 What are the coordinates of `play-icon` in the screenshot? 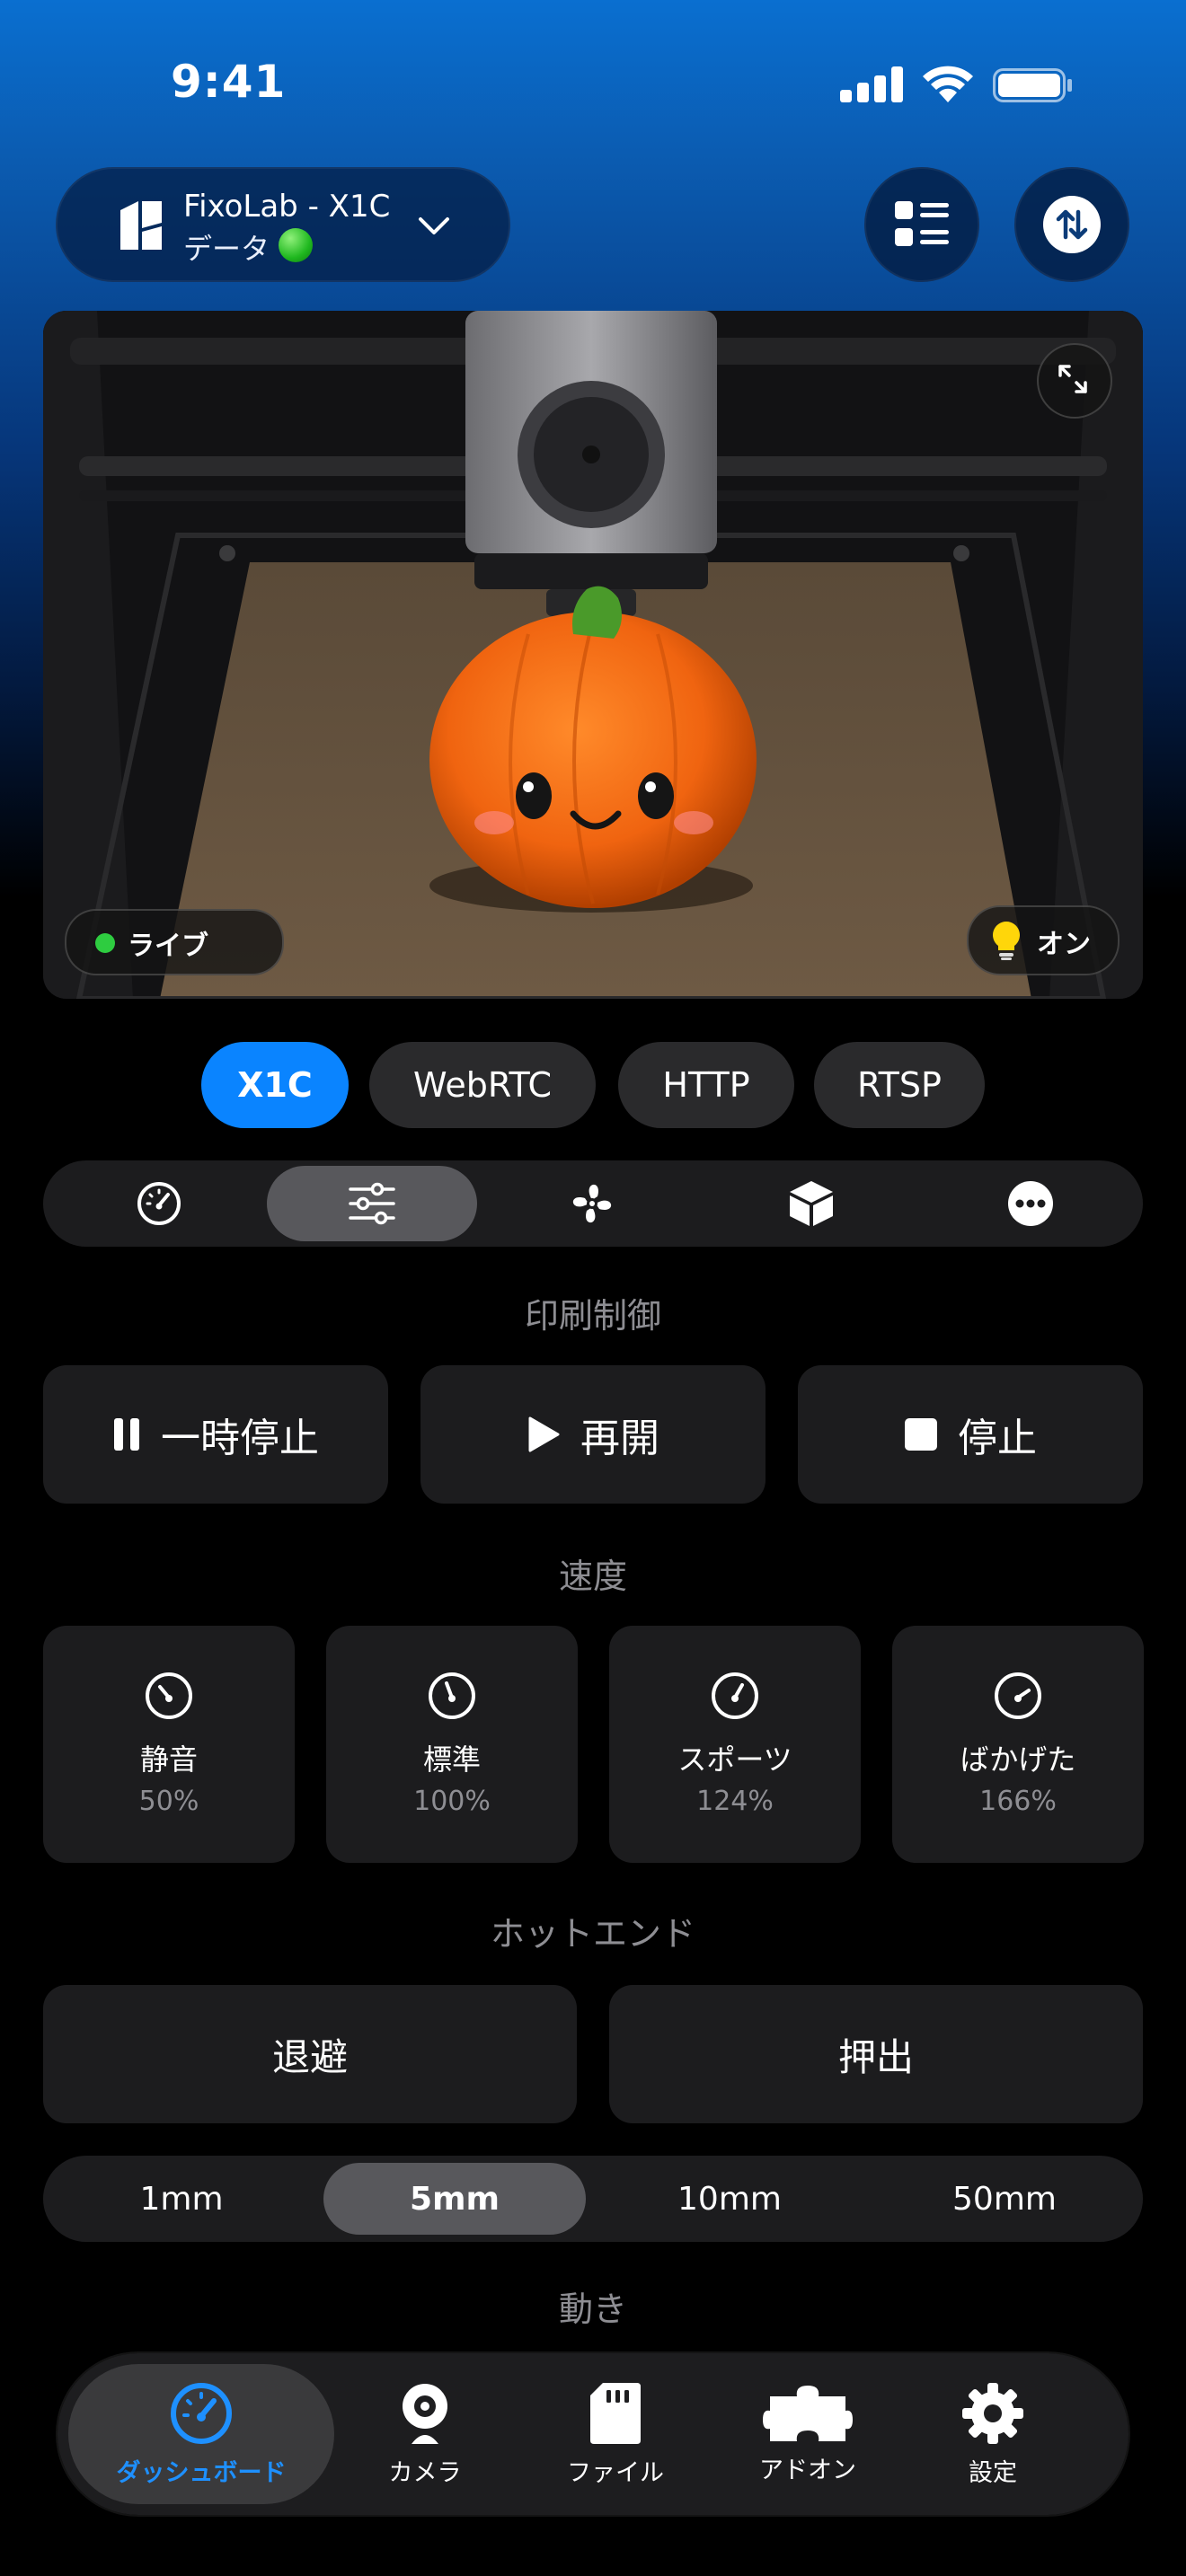 It's located at (544, 1434).